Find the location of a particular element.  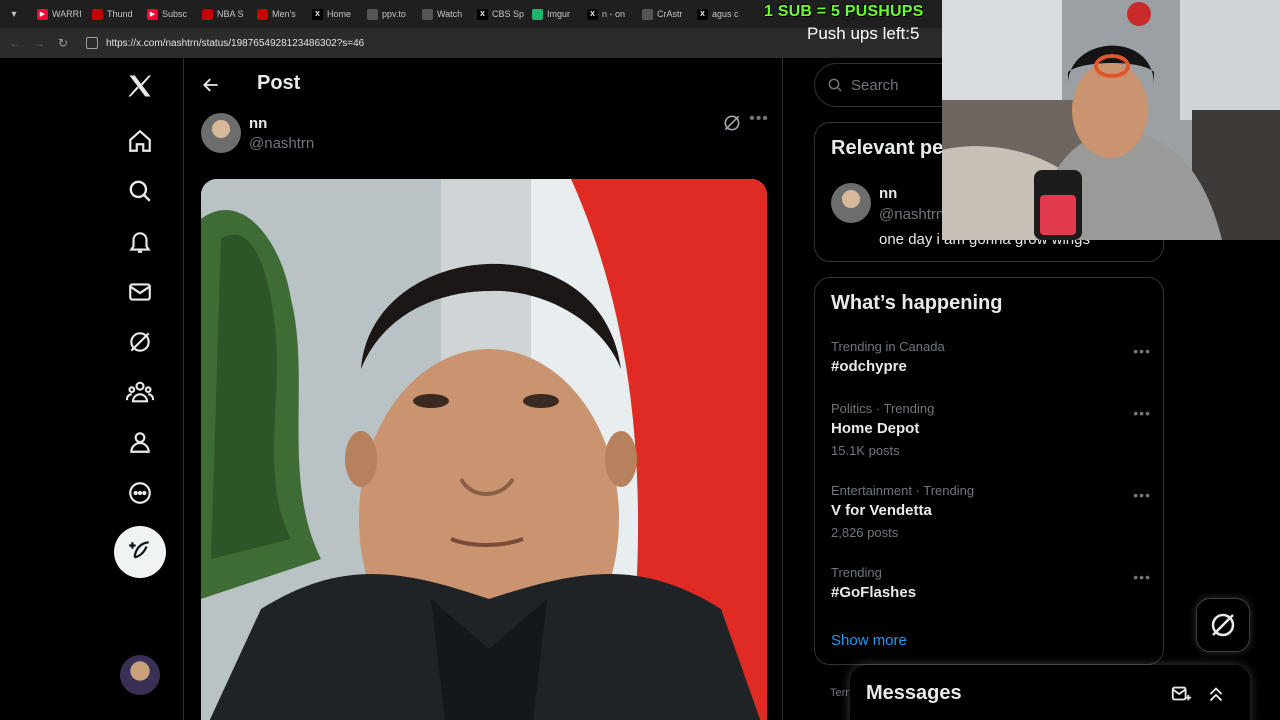

webcam-overlay is located at coordinates (1111, 120).